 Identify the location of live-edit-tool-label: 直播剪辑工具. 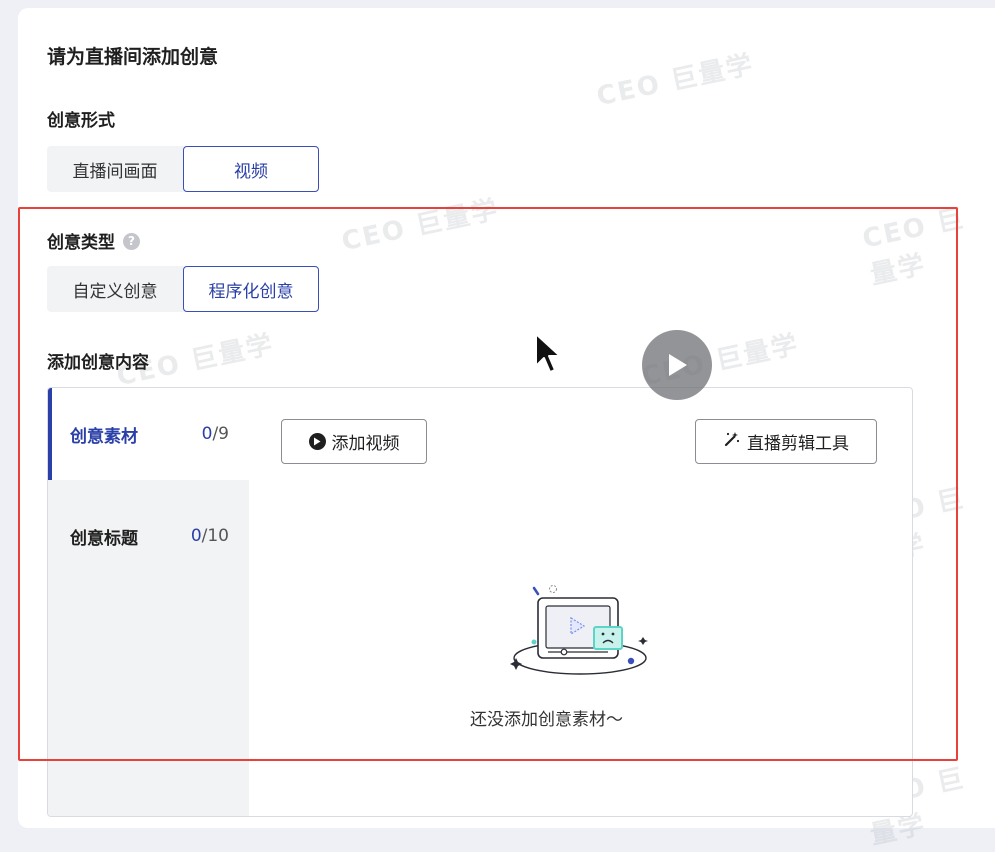
(798, 444).